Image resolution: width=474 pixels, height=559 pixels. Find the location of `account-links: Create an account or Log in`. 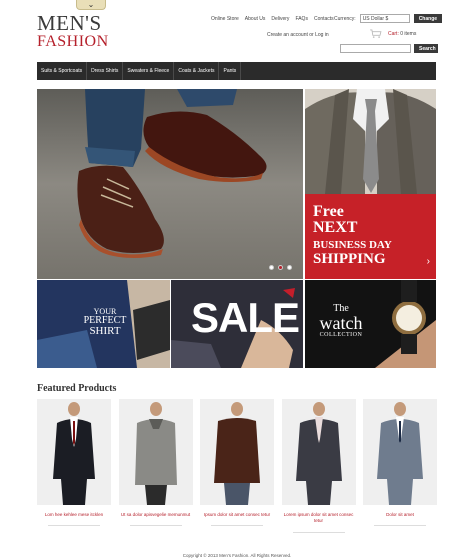

account-links: Create an account or Log in is located at coordinates (298, 35).